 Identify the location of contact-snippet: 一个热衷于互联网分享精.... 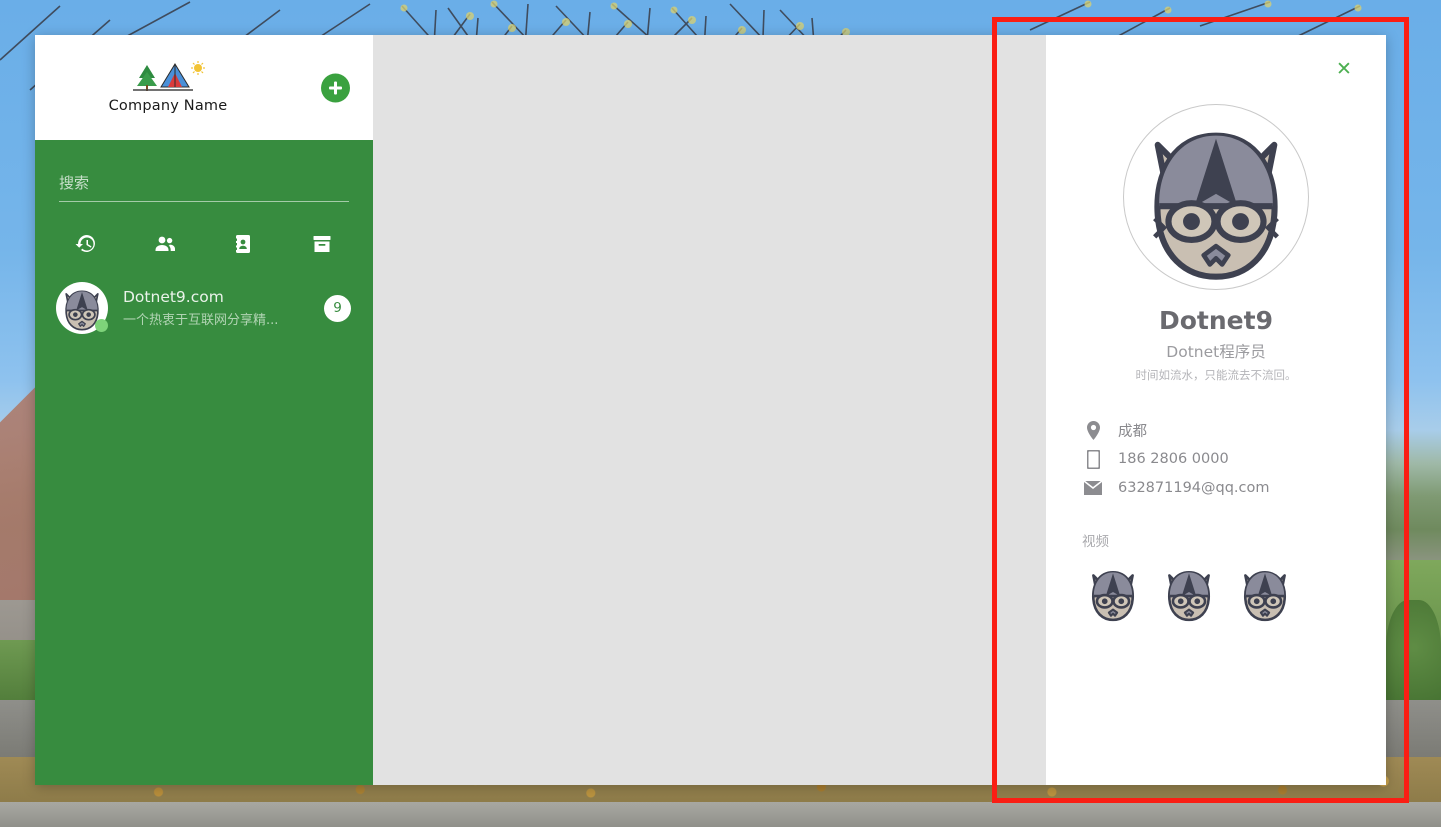
(201, 320).